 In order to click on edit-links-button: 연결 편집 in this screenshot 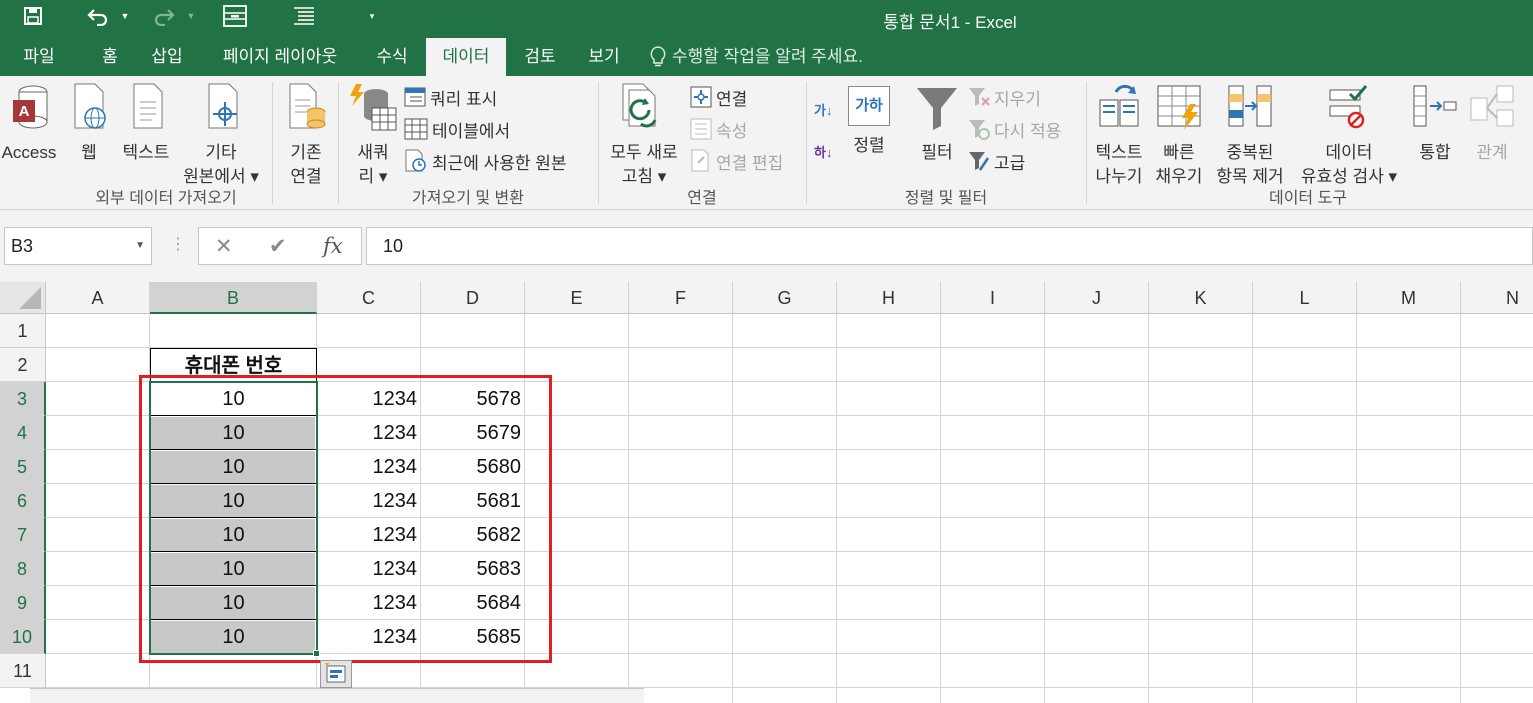, I will do `click(736, 161)`.